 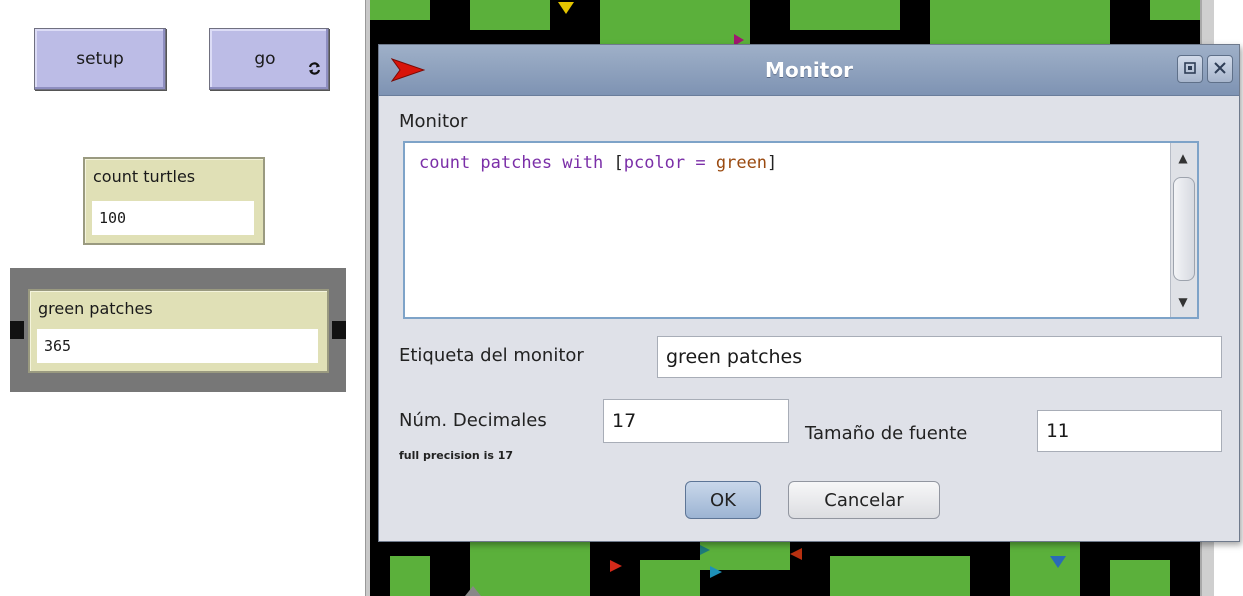 What do you see at coordinates (144, 176) in the screenshot?
I see `monitor-label: count turtles` at bounding box center [144, 176].